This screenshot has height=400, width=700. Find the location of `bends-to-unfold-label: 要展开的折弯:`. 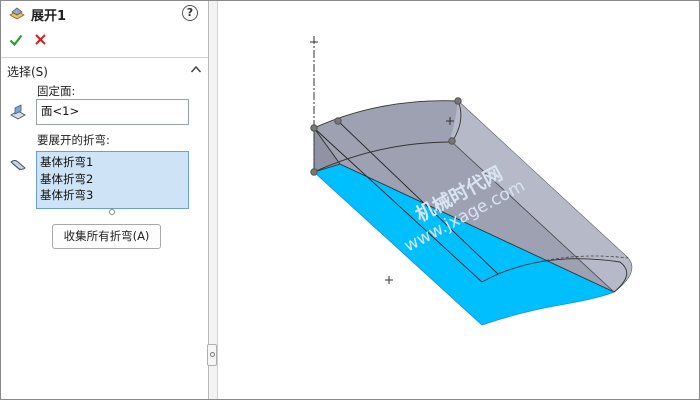

bends-to-unfold-label: 要展开的折弯: is located at coordinates (73, 140).